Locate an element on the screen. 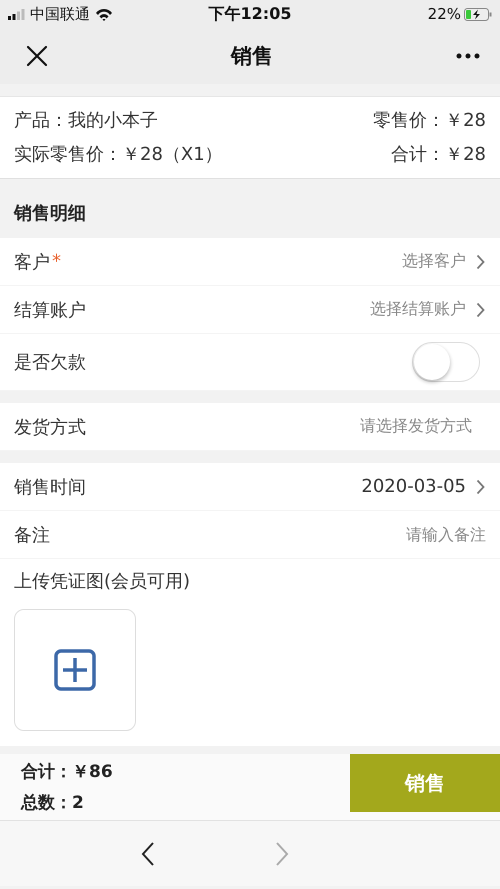  sell-button: 销售 is located at coordinates (425, 783).